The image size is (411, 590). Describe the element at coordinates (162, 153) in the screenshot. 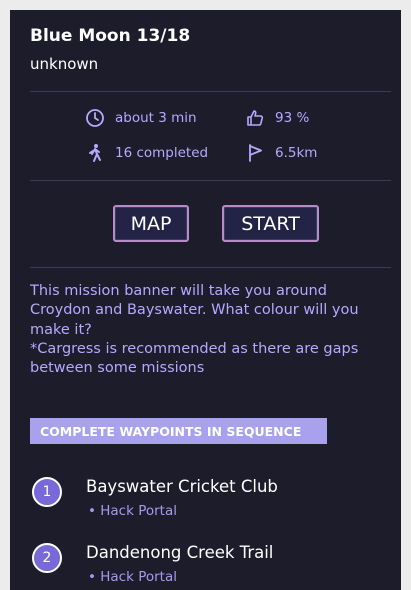

I see `stat-completed-label: 16 completed` at that location.